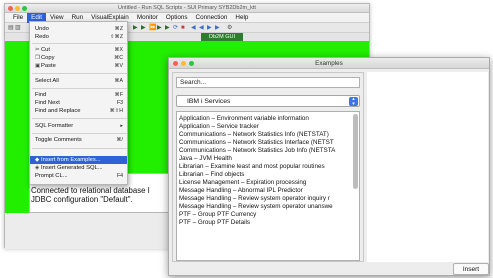  What do you see at coordinates (147, 18) in the screenshot?
I see `menu-monitor: Monitor` at bounding box center [147, 18].